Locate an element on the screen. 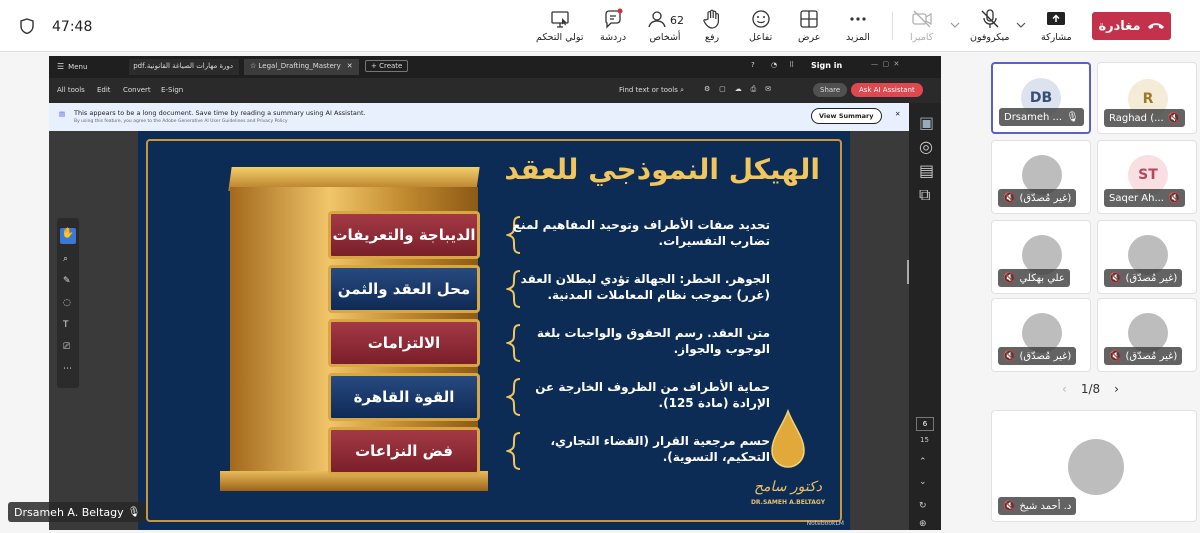  close-icon: ✕ is located at coordinates (350, 66).